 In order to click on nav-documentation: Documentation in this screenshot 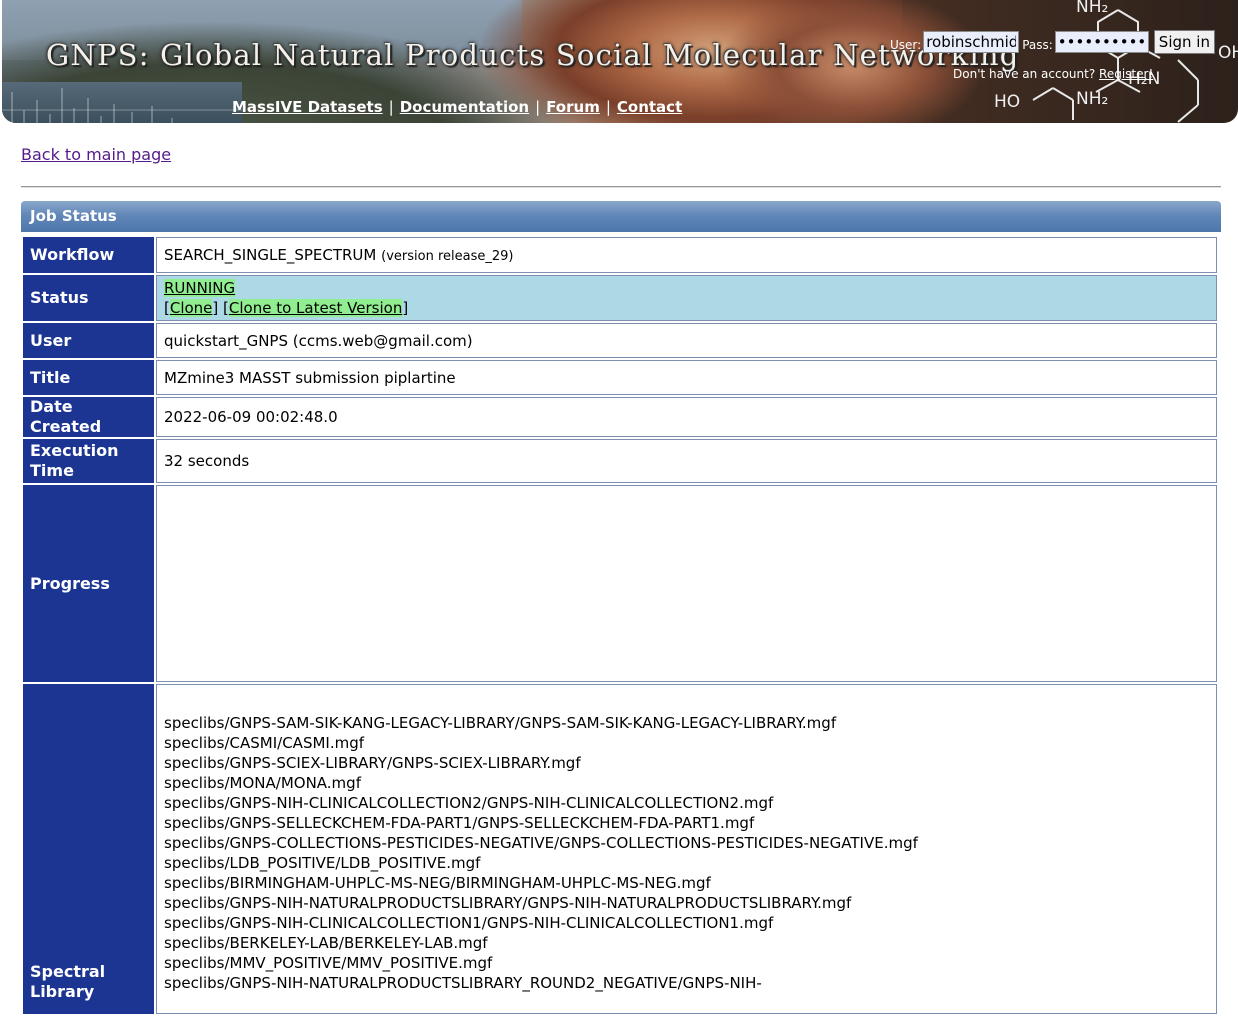, I will do `click(464, 107)`.